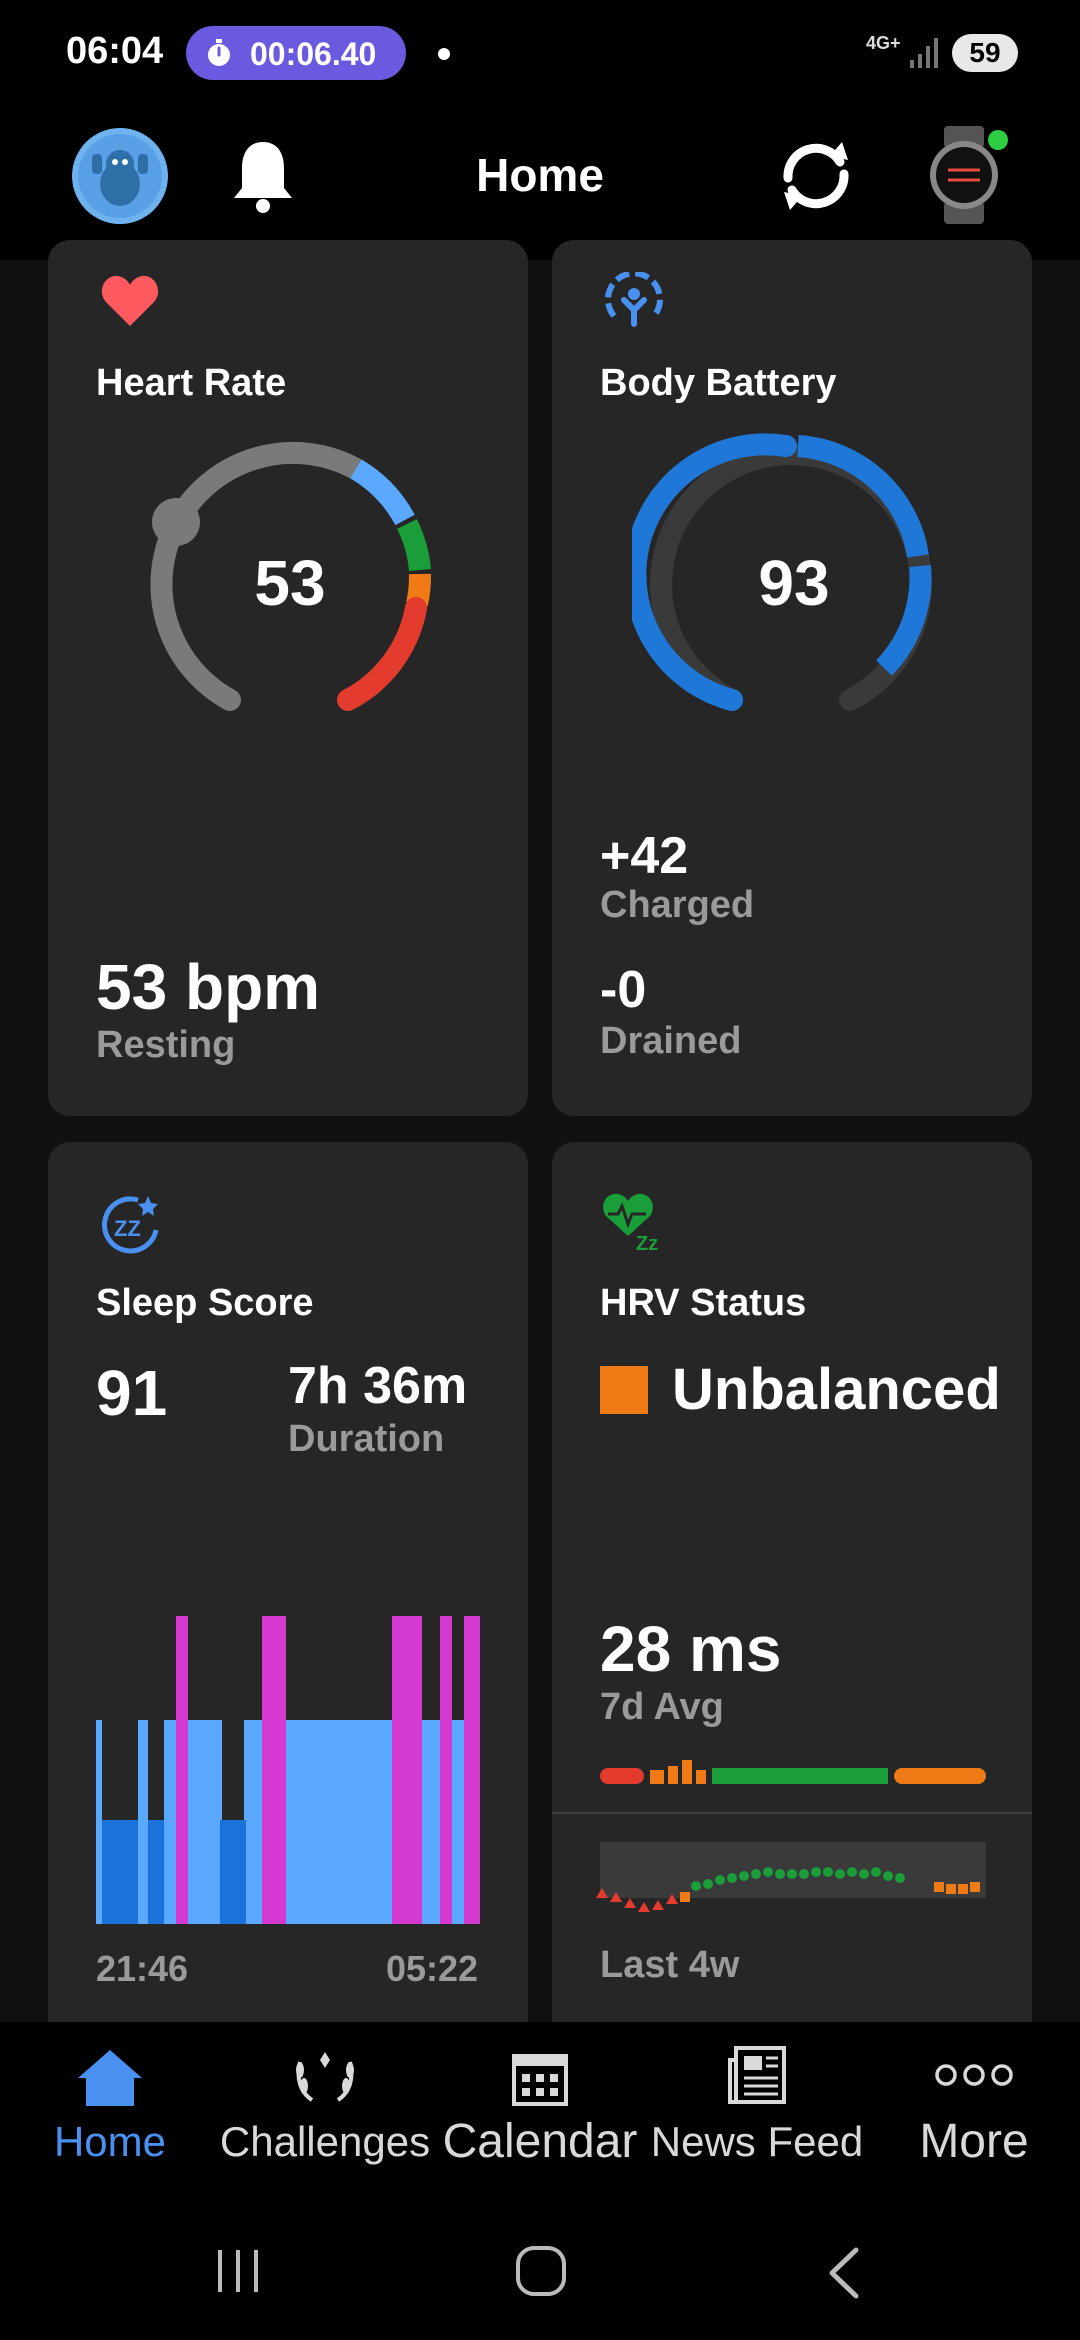  Describe the element at coordinates (883, 43) in the screenshot. I see `network-indicator: 4G+` at that location.